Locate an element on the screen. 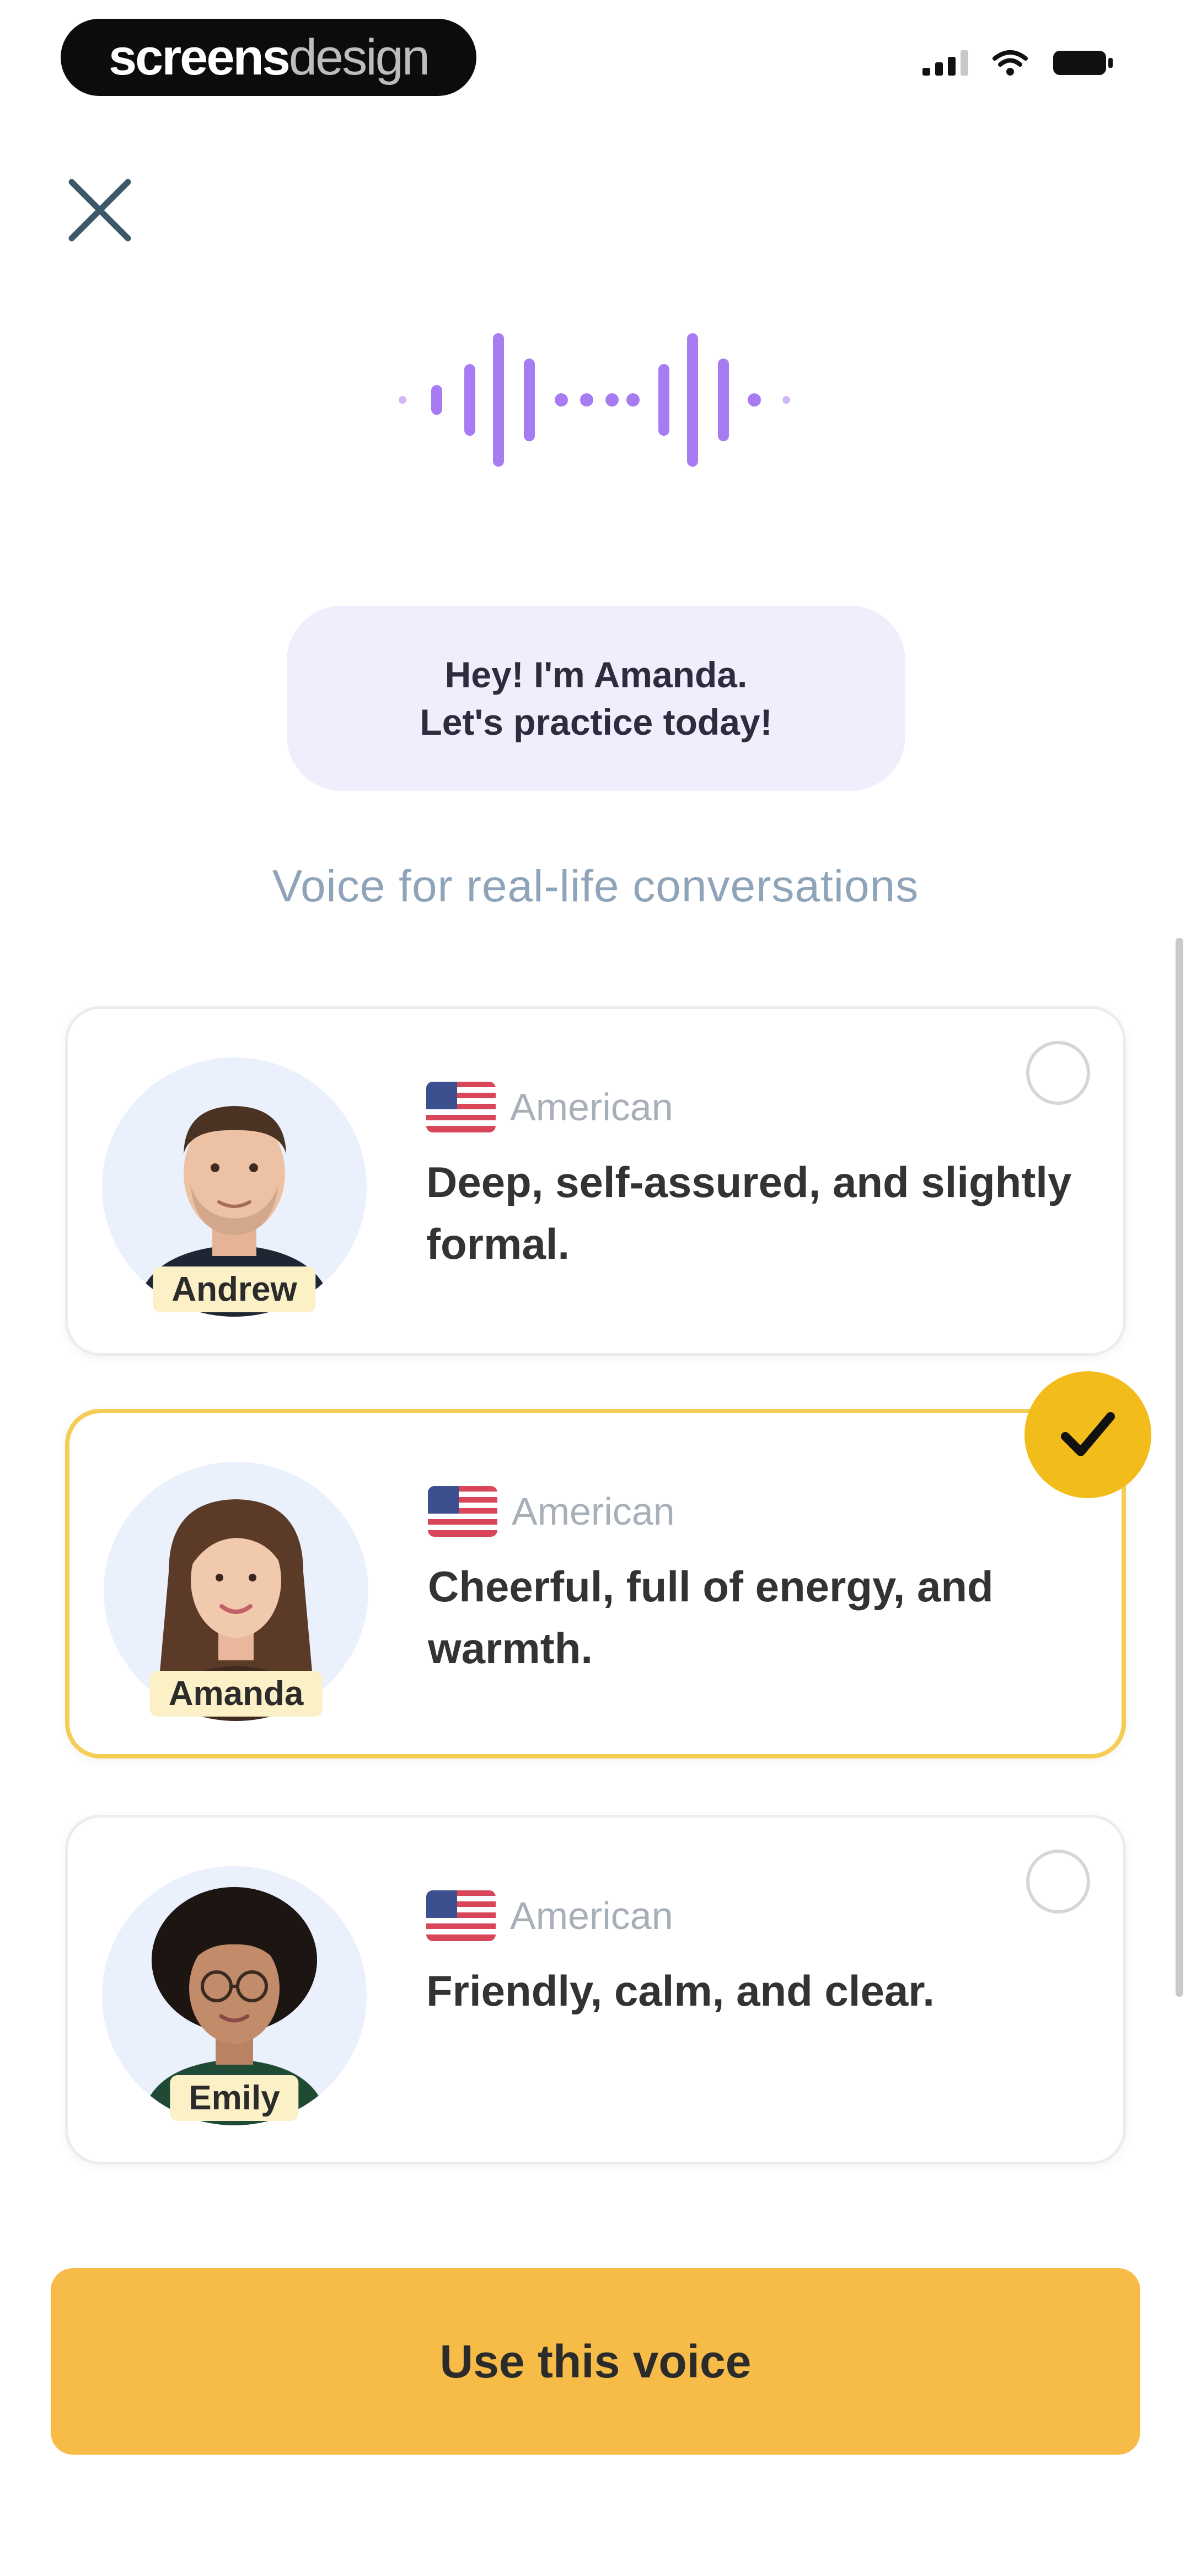 The height and width of the screenshot is (2576, 1191). voice-info: American Friendly, calm, and clear. is located at coordinates (752, 1955).